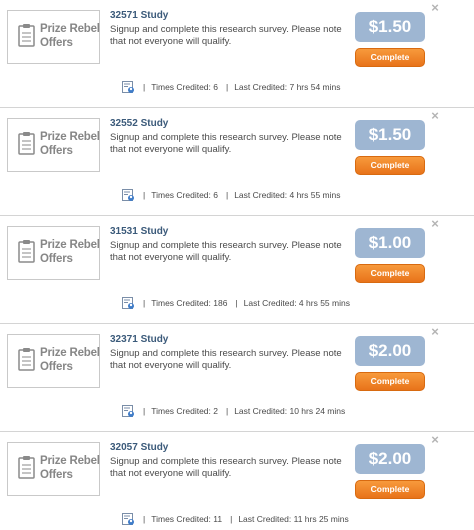  Describe the element at coordinates (293, 519) in the screenshot. I see `last-credited: Last Credited: 11 hrs 25 mins` at that location.